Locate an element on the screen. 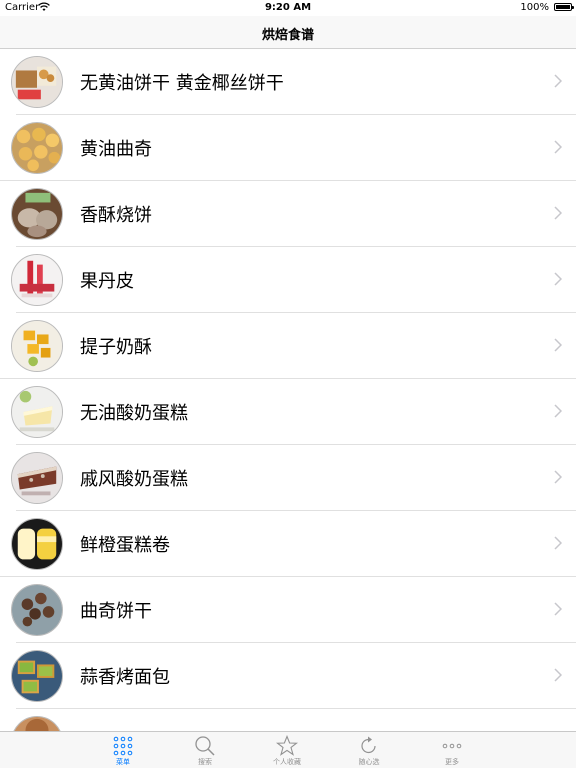 The height and width of the screenshot is (769, 576). page-title: 烘焙食谱 is located at coordinates (287, 35).